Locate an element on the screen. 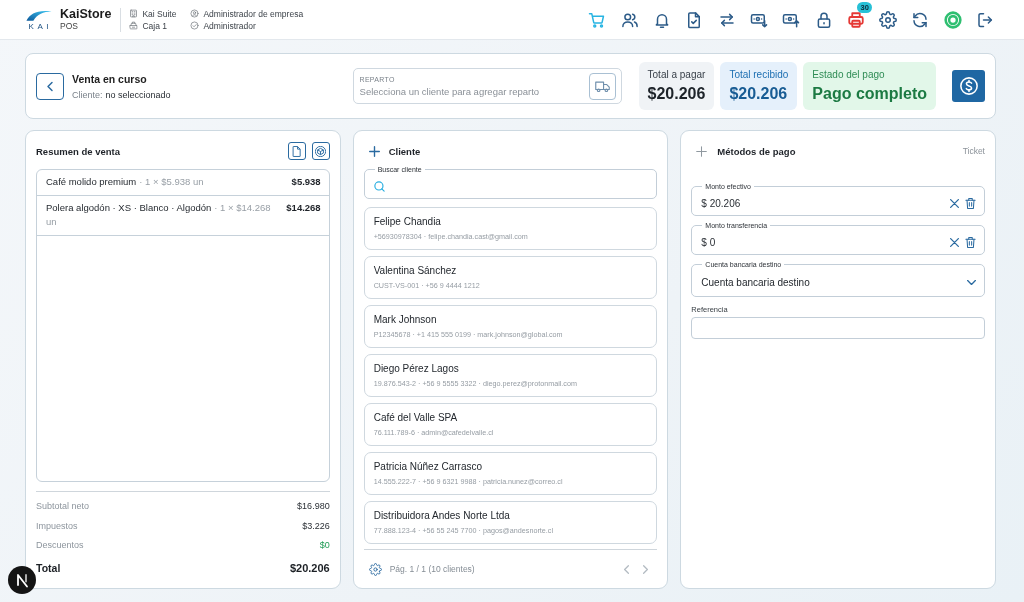 This screenshot has height=602, width=1024. summary-label: Impuestos is located at coordinates (57, 525).